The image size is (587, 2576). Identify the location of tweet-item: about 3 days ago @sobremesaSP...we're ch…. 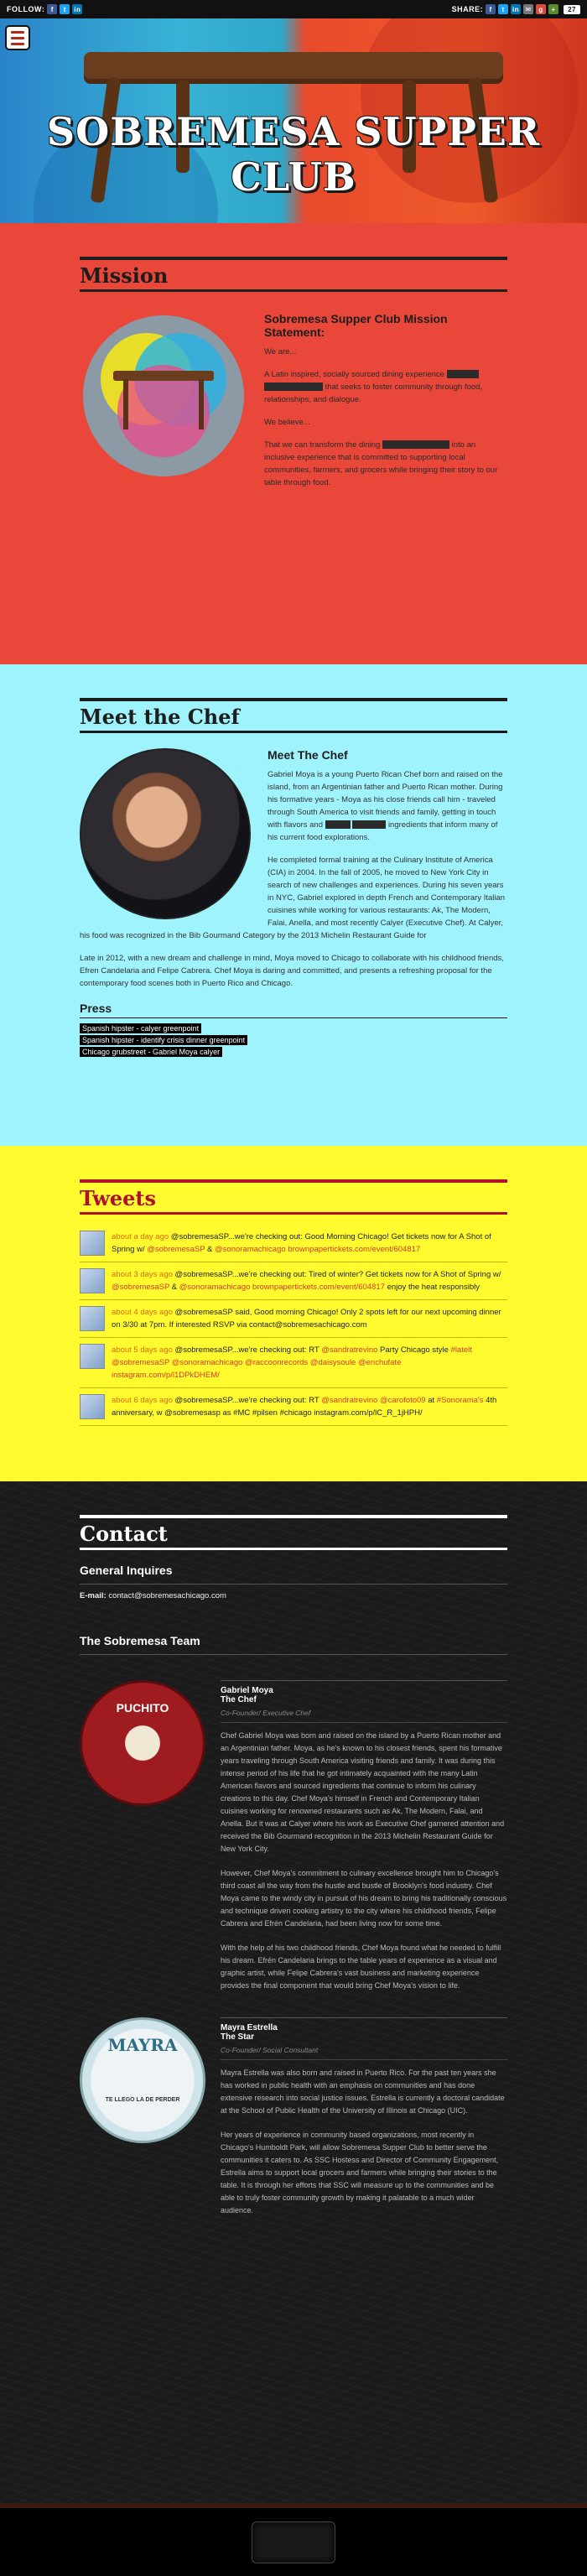
(293, 1281).